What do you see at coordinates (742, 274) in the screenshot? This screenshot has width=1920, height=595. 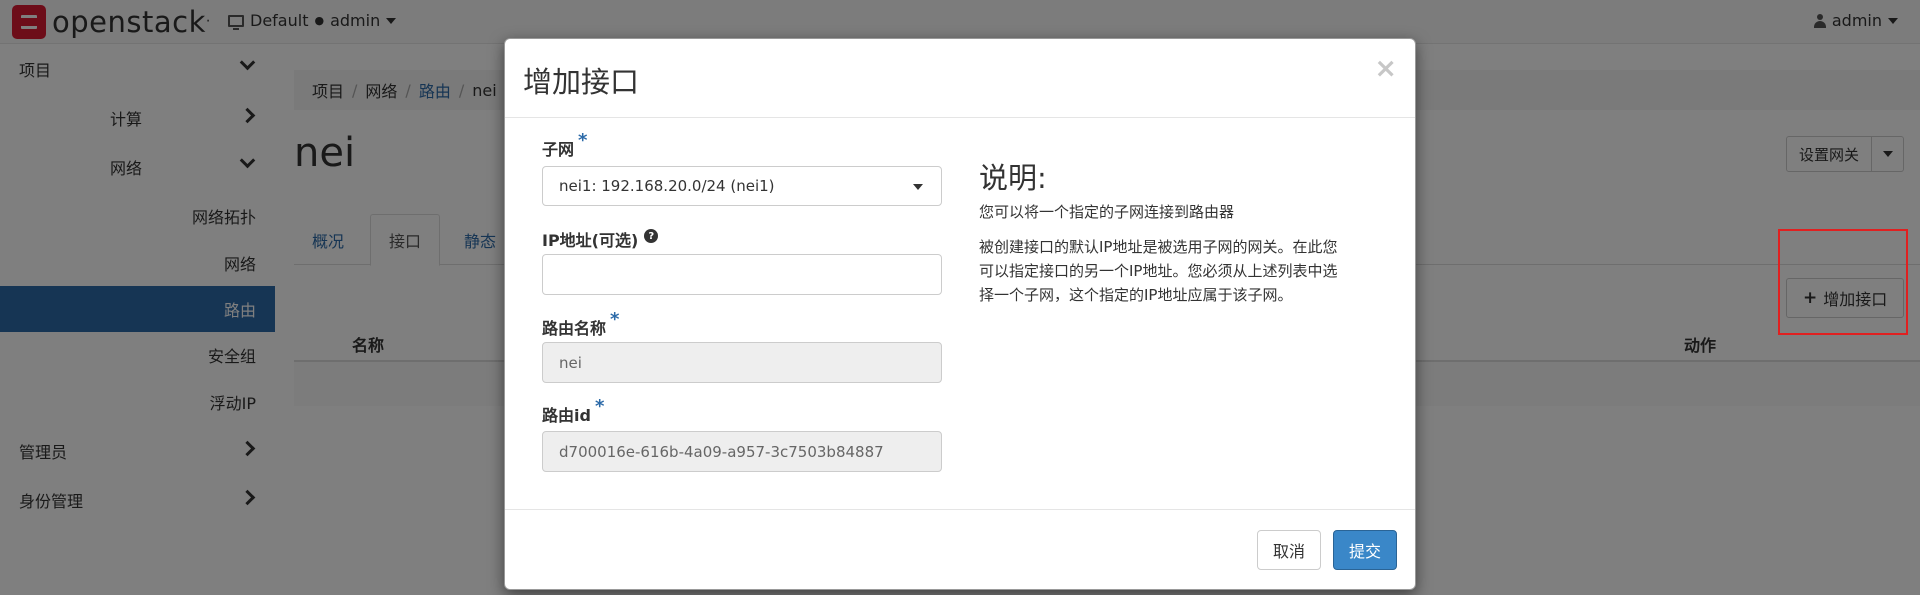 I see `ip-address-input` at bounding box center [742, 274].